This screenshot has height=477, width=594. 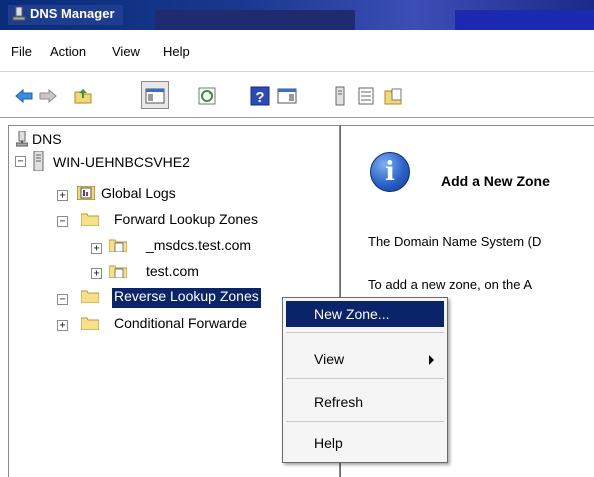 I want to click on toolbar: ?, so click(x=297, y=95).